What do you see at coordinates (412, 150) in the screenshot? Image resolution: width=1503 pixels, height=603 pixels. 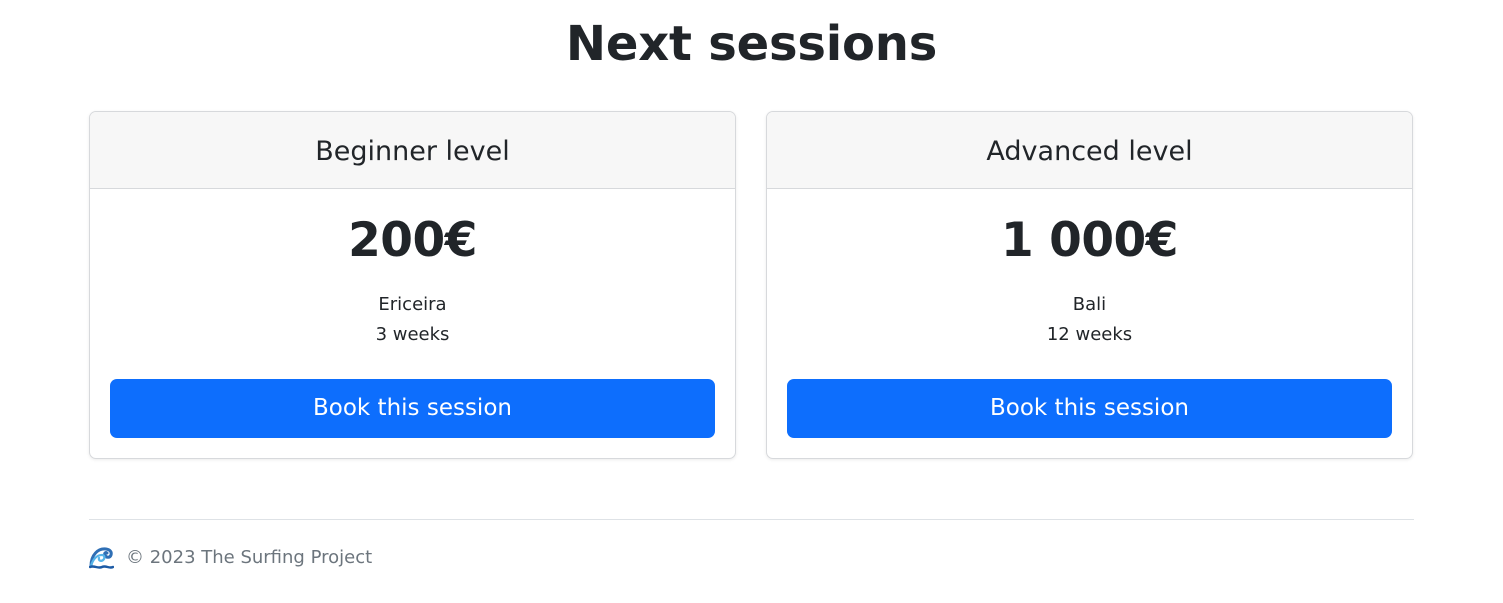 I see `card-header-level: Beginner level` at bounding box center [412, 150].